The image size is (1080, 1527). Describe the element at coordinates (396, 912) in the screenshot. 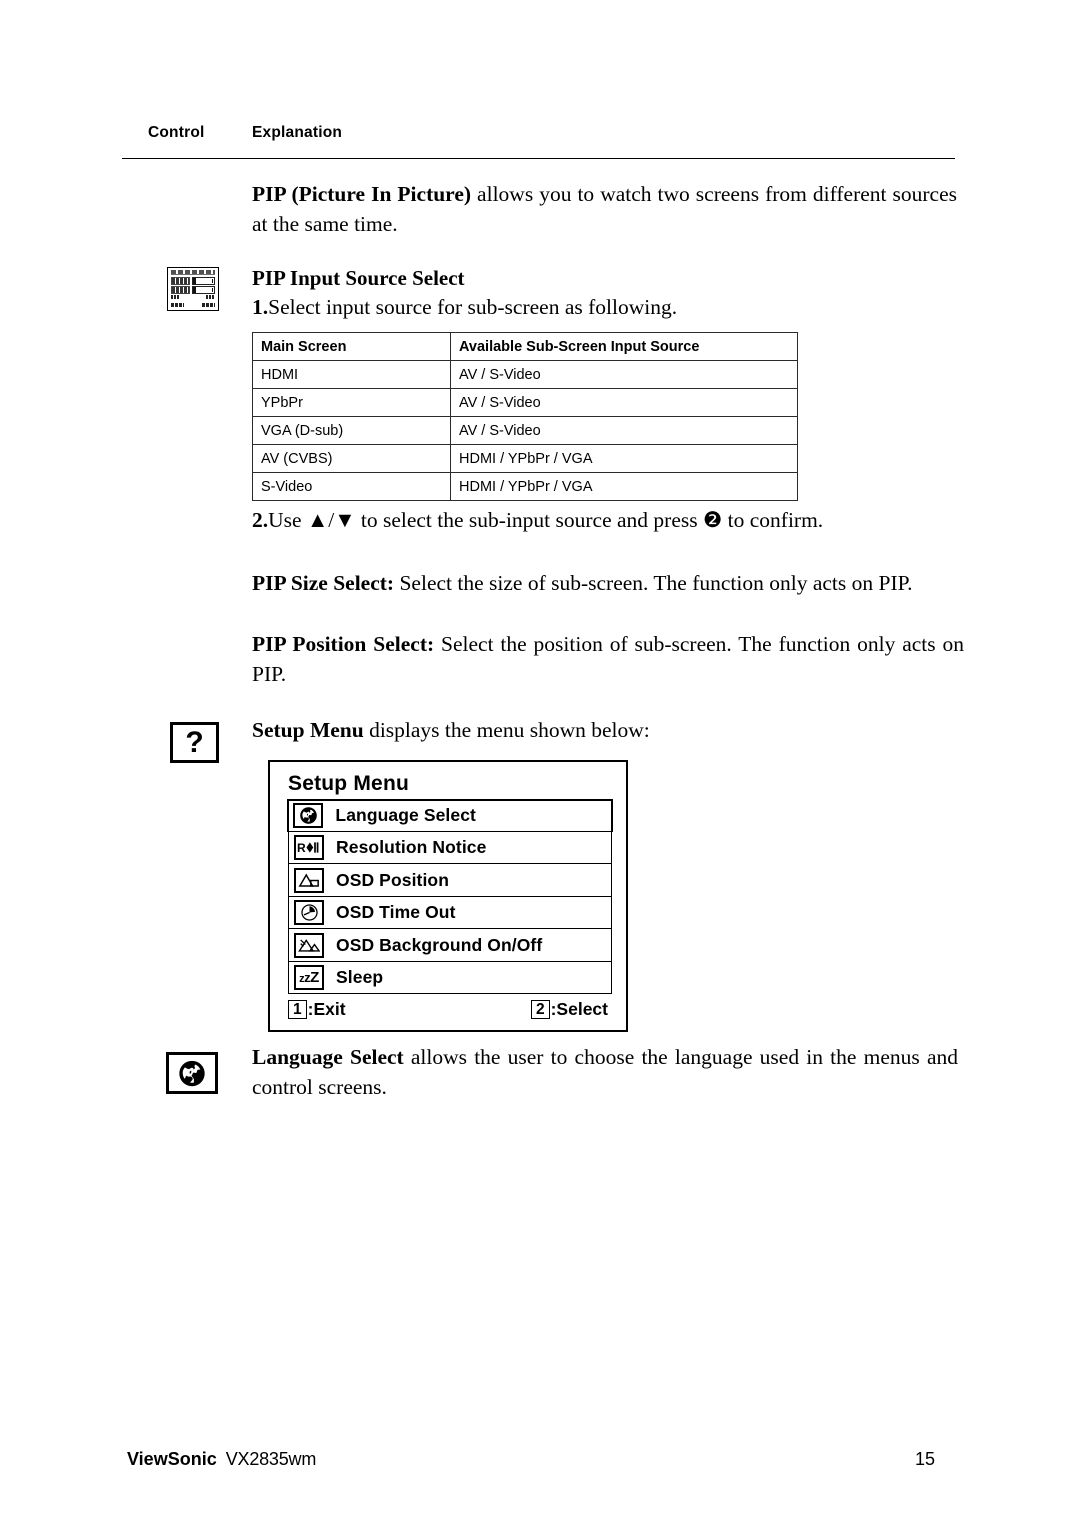

I see `osd-menu-item-label: OSD Time Out` at that location.